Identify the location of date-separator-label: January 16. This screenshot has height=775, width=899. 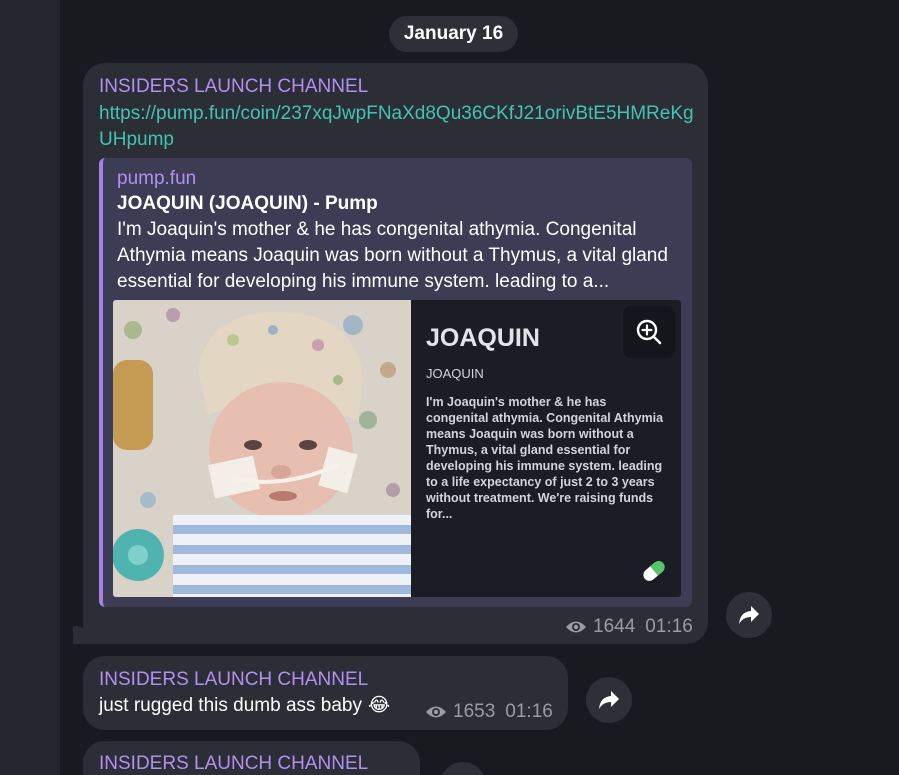
(453, 33).